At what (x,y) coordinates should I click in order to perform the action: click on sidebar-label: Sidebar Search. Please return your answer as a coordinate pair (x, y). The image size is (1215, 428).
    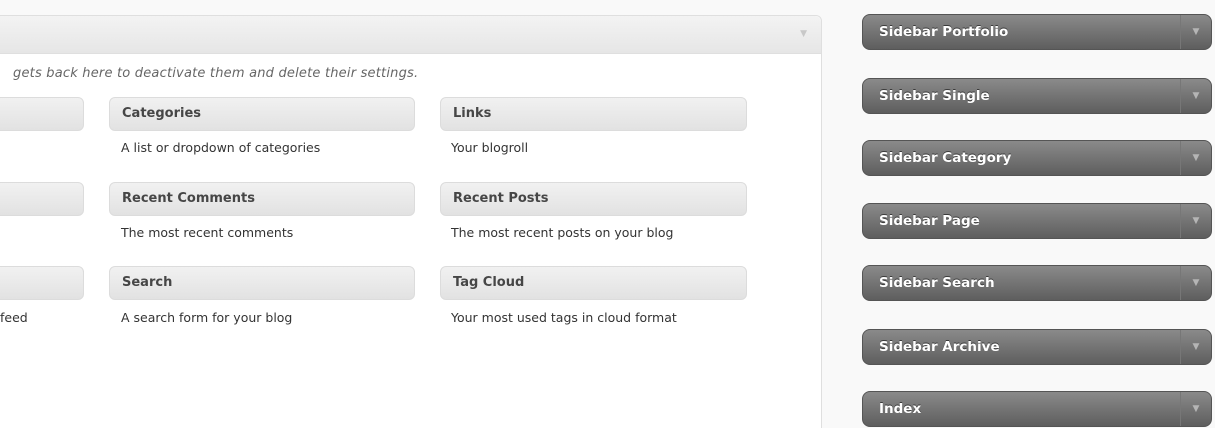
    Looking at the image, I should click on (937, 283).